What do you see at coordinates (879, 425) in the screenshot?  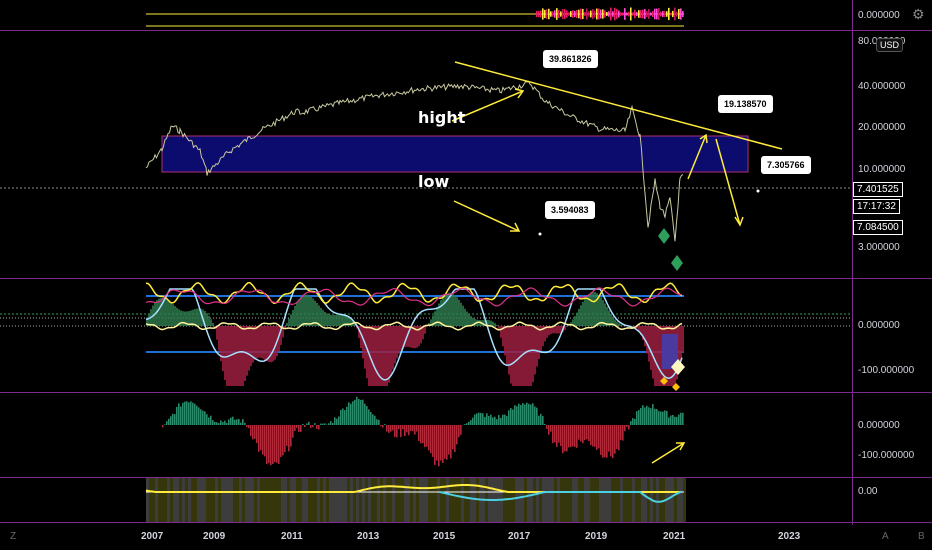 I see `osc2-tick-0: 0.000000` at bounding box center [879, 425].